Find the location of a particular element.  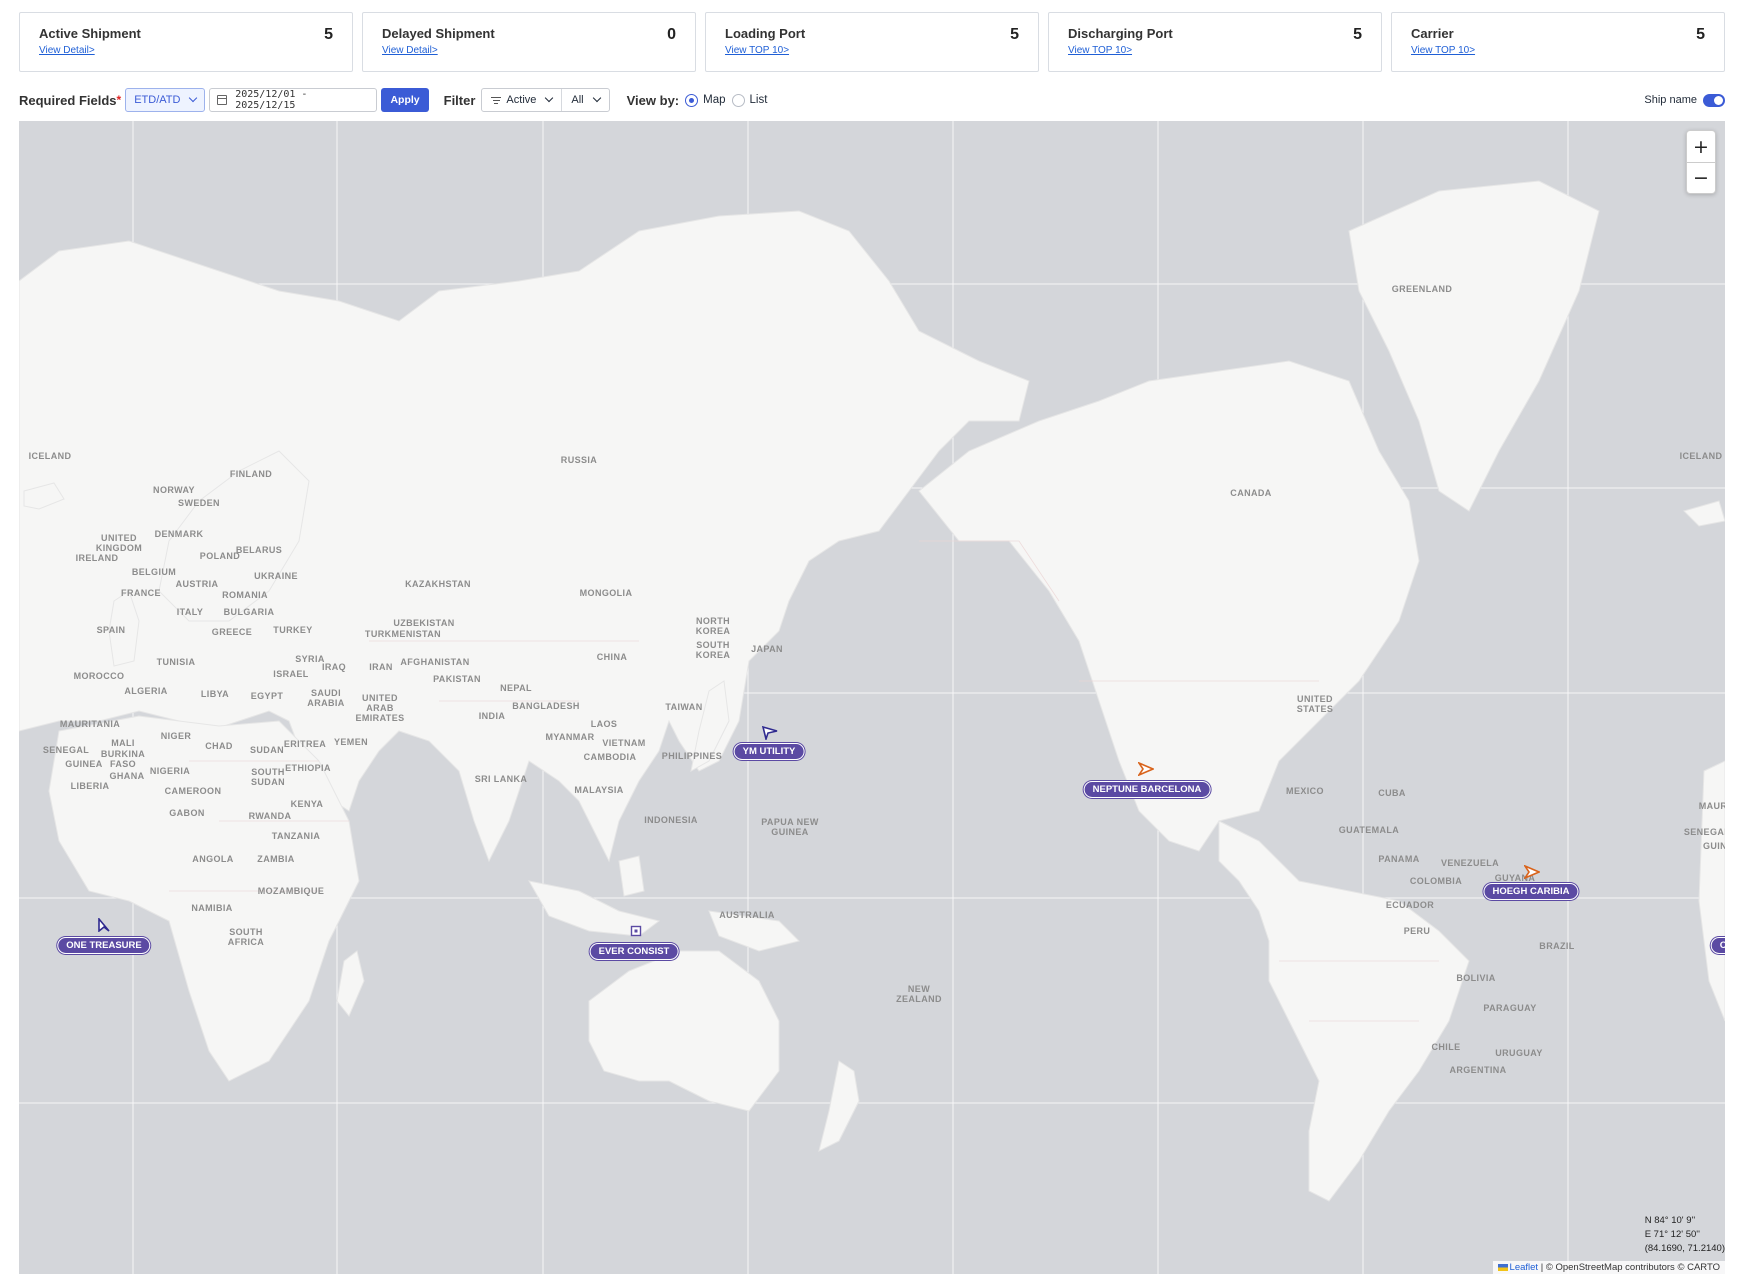

label-mexico: MEXICO is located at coordinates (1305, 791).